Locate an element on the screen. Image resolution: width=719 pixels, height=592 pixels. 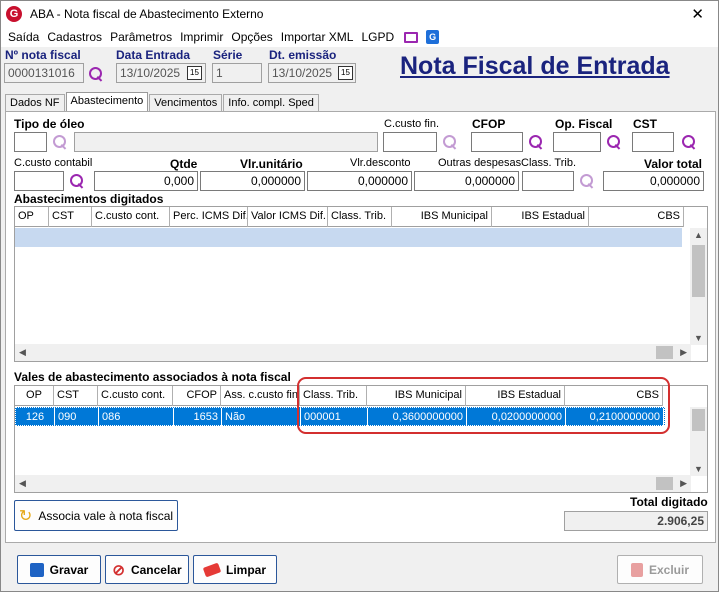
ccusto-fin-label: C.custo fin. is located at coordinates (412, 124).